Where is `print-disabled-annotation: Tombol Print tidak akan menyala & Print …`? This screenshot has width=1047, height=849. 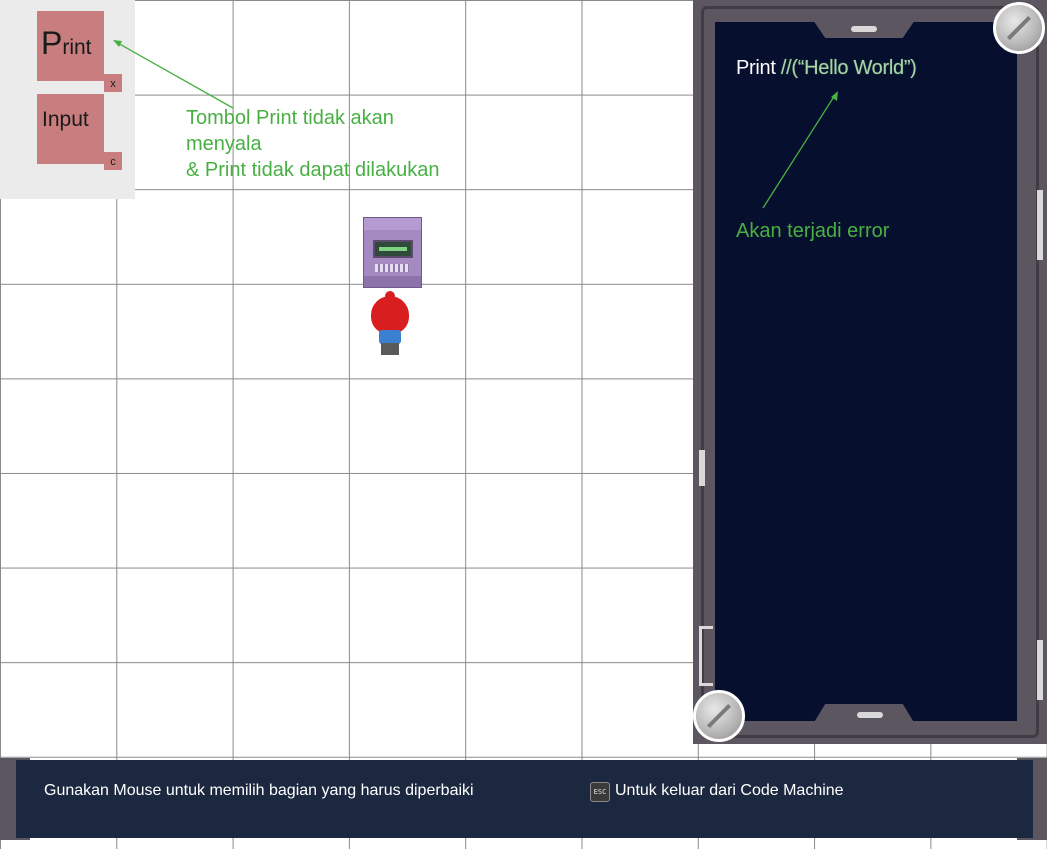 print-disabled-annotation: Tombol Print tidak akan menyala & Print … is located at coordinates (341, 144).